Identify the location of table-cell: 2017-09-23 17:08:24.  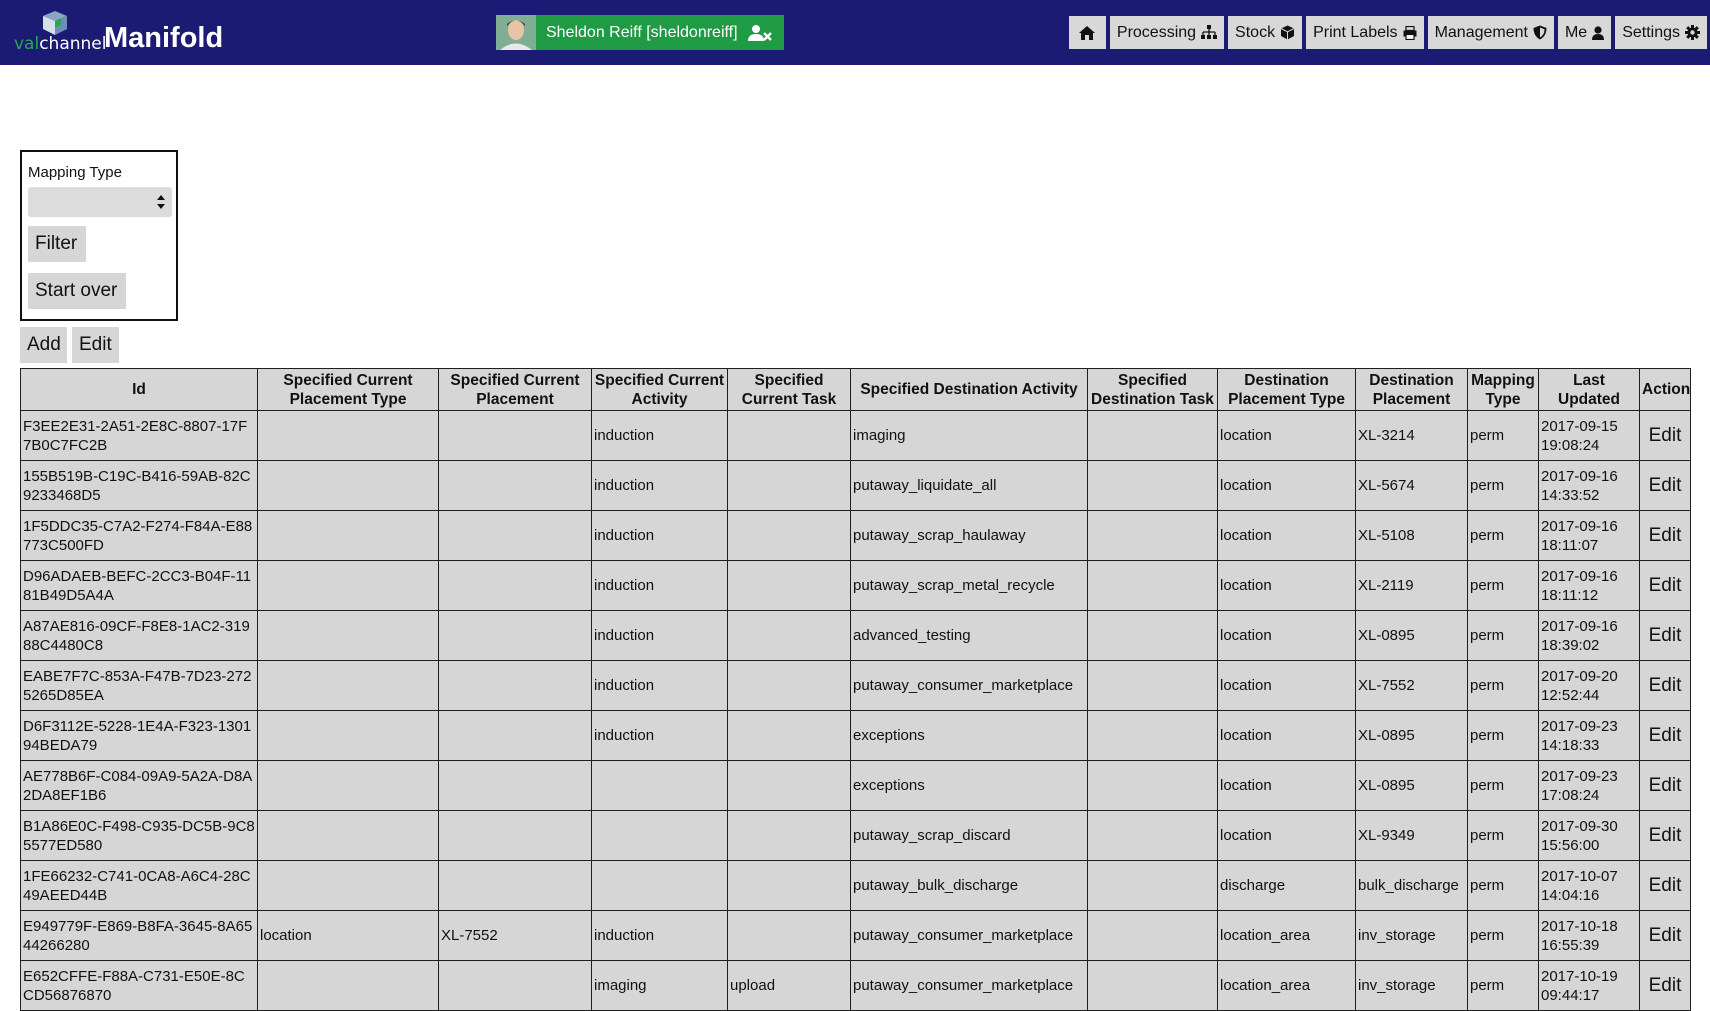
(1589, 785).